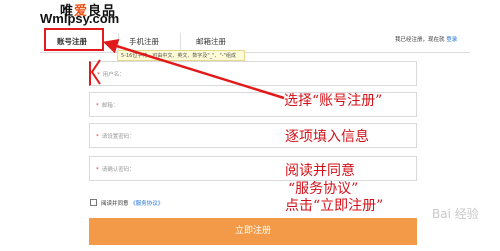  I want to click on annotation-step3: 阅读并同意, so click(320, 171).